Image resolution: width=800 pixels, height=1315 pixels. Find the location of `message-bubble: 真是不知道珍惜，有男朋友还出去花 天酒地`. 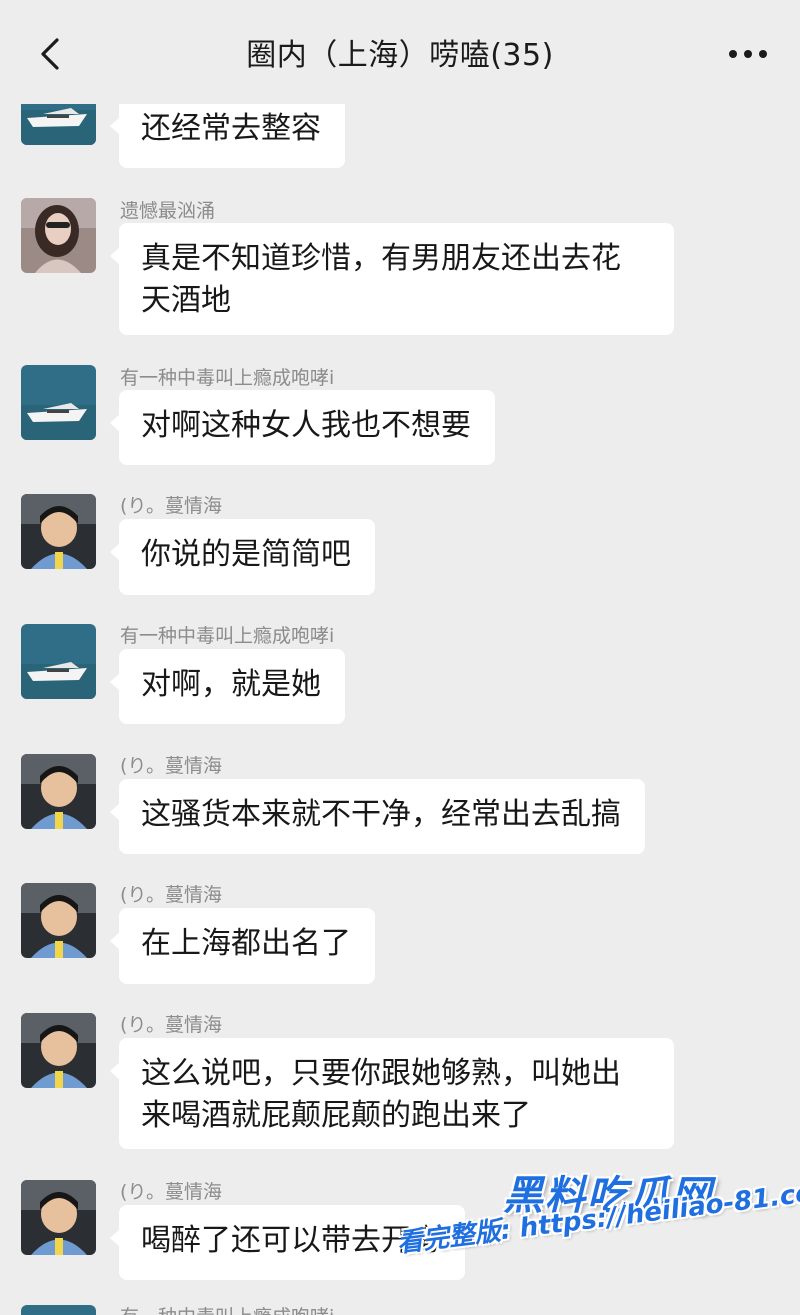

message-bubble: 真是不知道珍惜，有男朋友还出去花 天酒地 is located at coordinates (392, 279).